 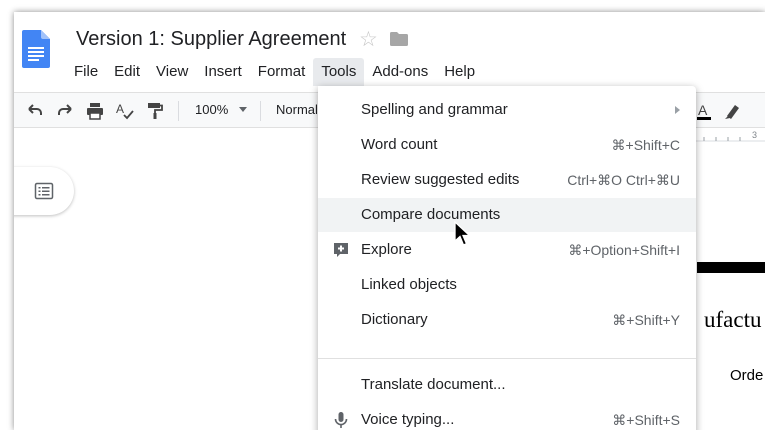 I want to click on ruler-label: 3, so click(x=755, y=135).